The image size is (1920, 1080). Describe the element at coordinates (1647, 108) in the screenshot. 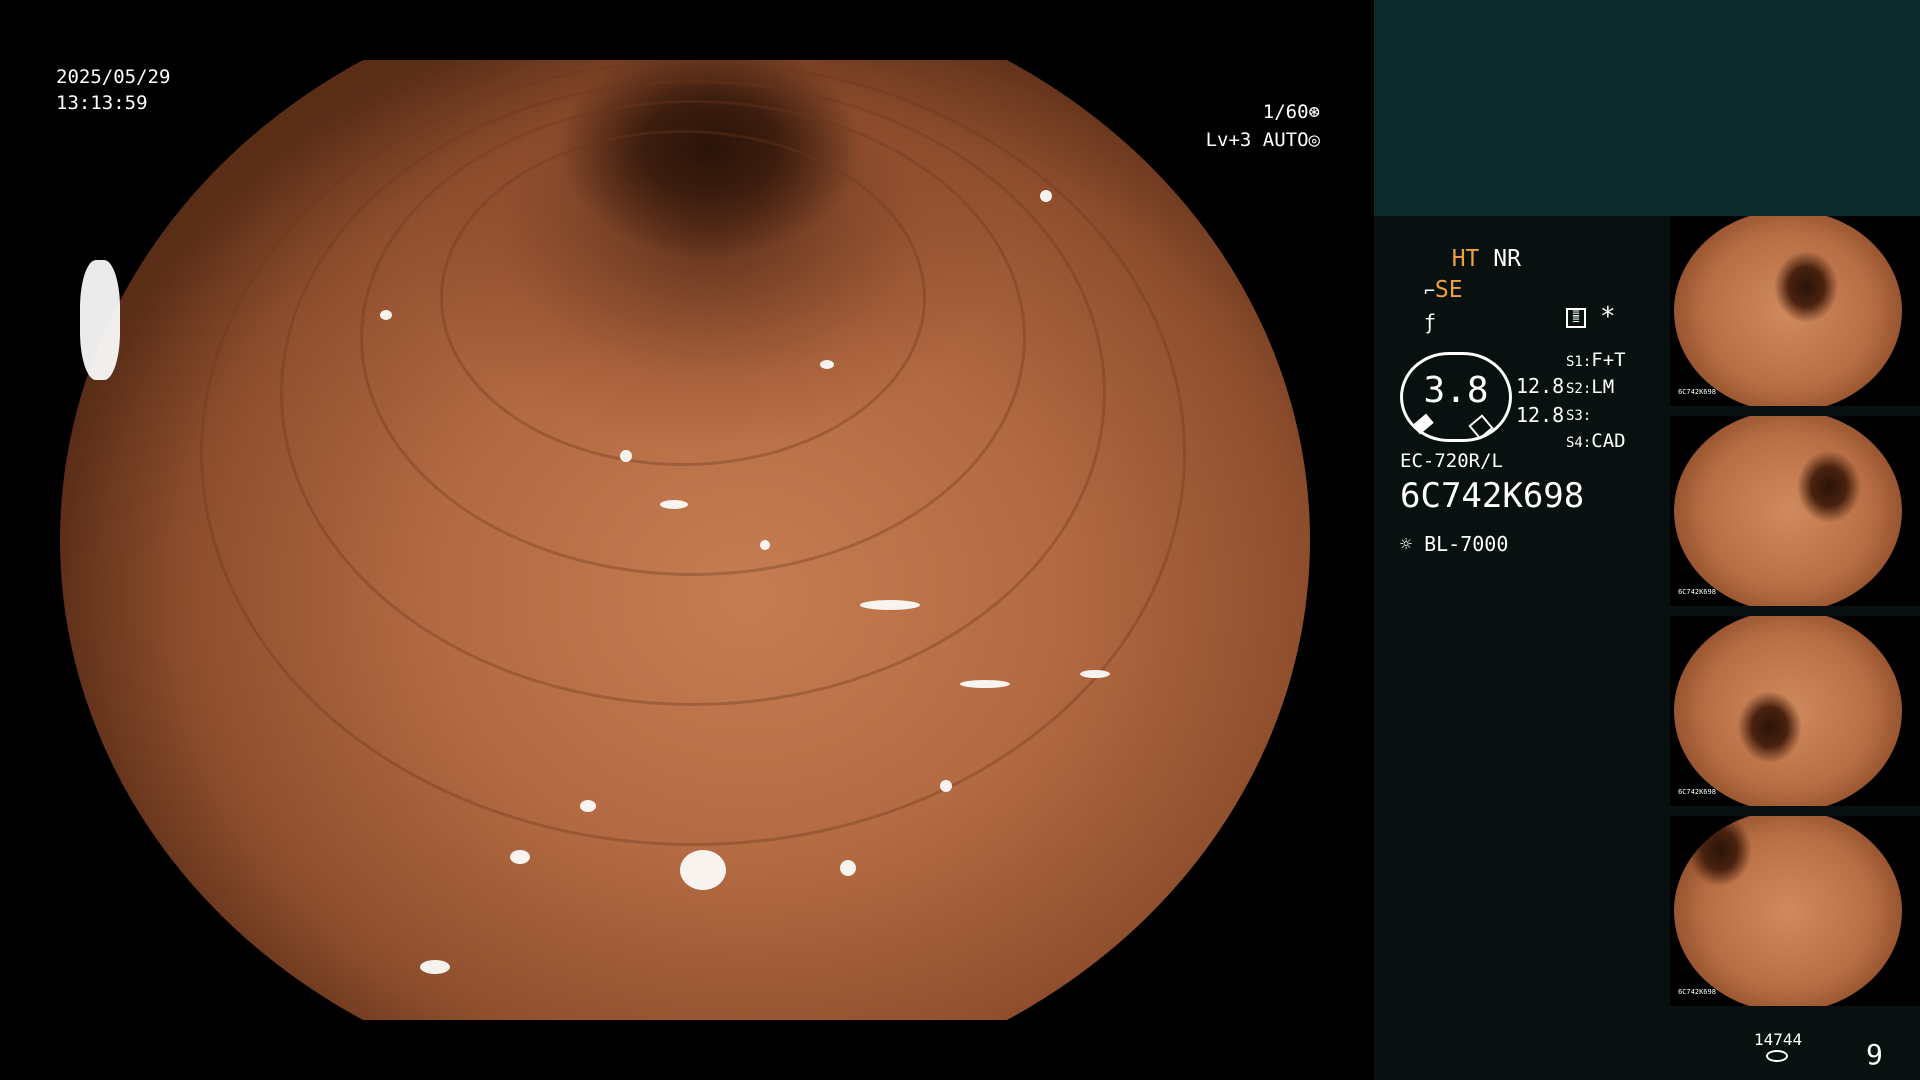

I see `side-panel-header` at that location.